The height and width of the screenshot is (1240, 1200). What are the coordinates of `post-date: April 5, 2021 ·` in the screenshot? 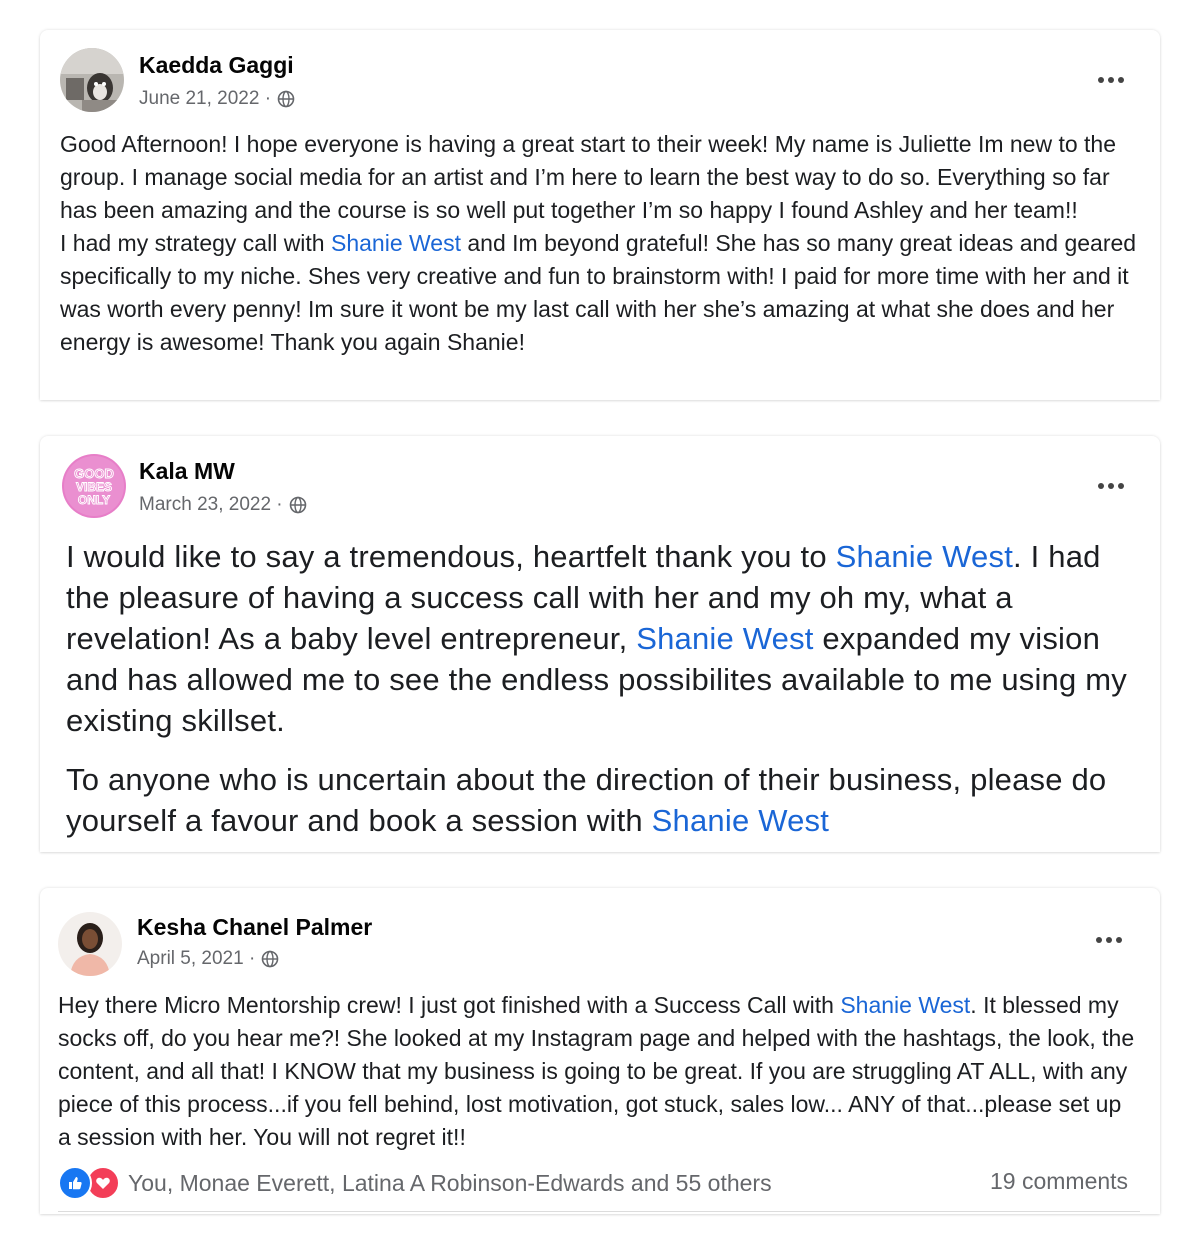 It's located at (208, 959).